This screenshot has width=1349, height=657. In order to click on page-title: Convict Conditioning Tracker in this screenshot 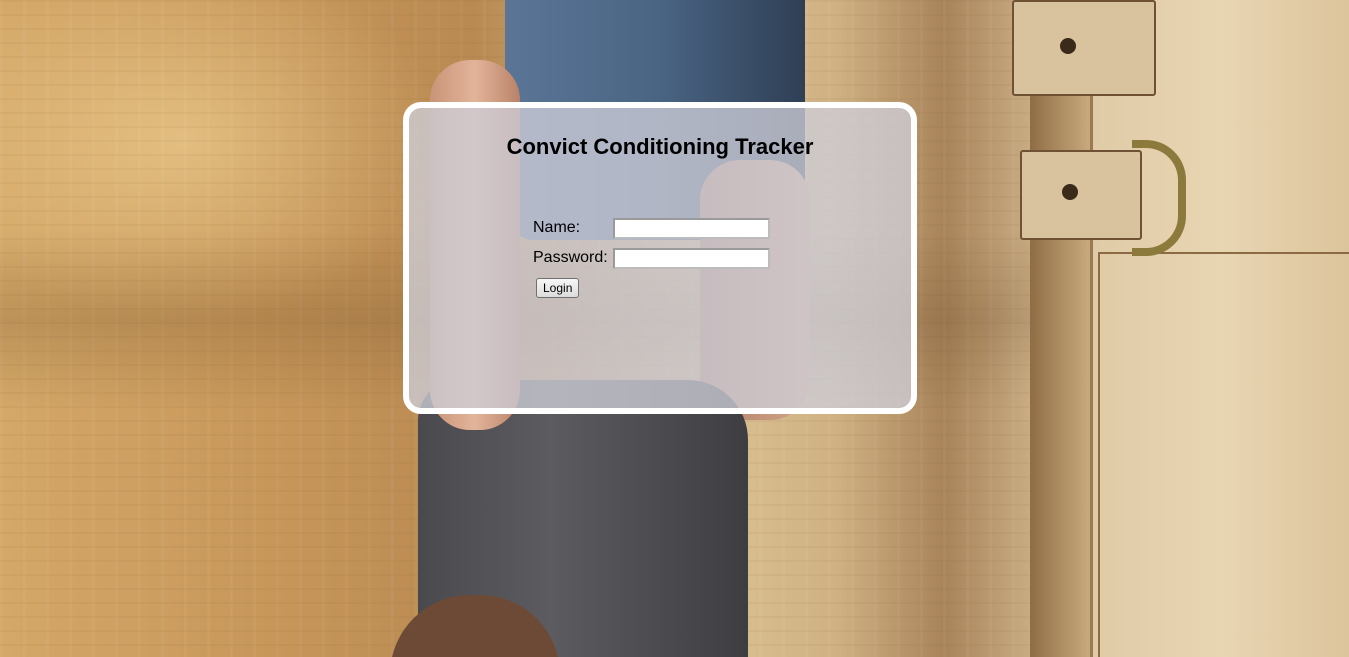, I will do `click(660, 146)`.